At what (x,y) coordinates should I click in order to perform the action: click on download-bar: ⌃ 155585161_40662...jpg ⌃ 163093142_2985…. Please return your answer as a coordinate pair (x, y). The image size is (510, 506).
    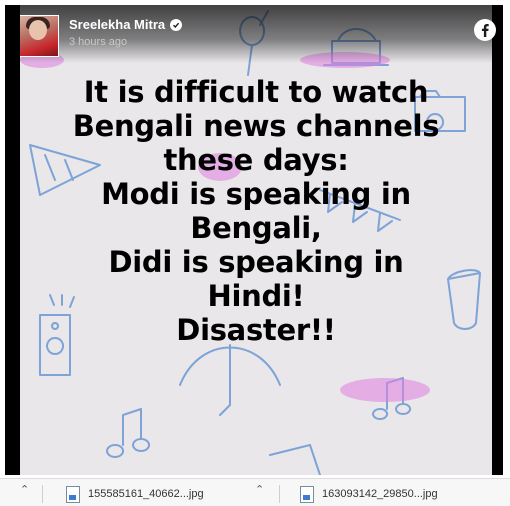
    Looking at the image, I should click on (255, 492).